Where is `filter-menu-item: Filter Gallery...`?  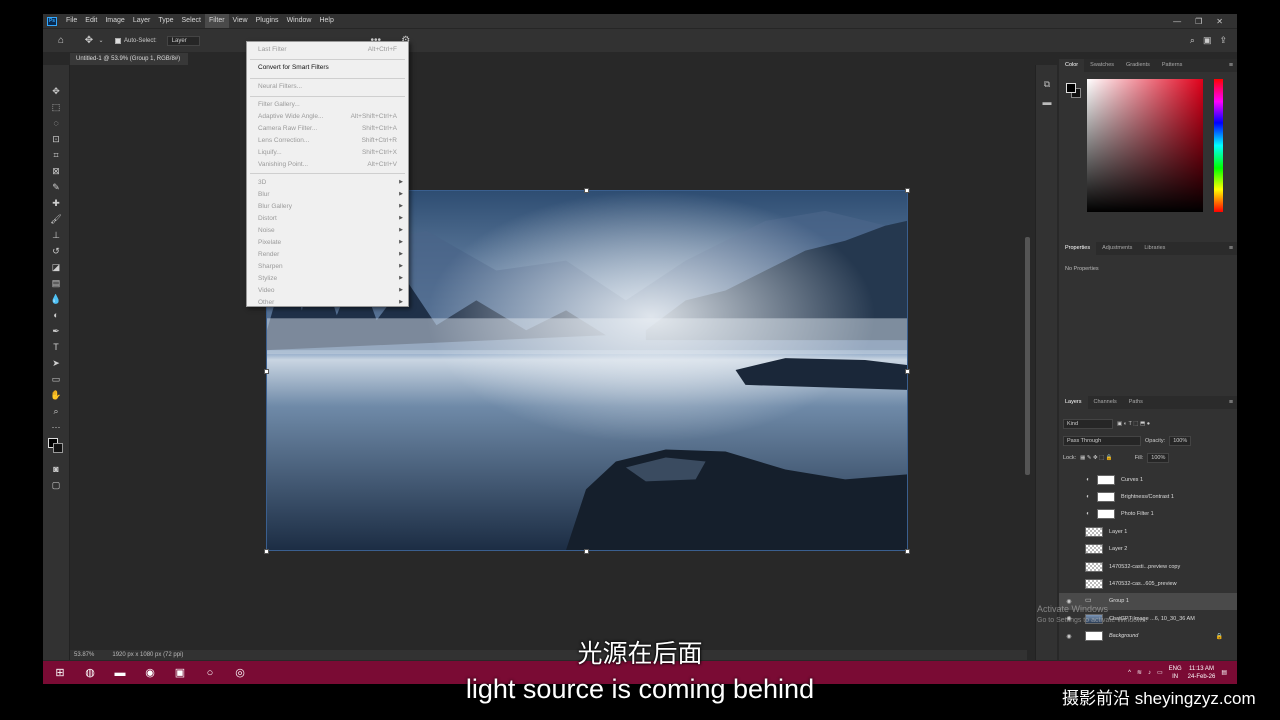
filter-menu-item: Filter Gallery... is located at coordinates (327, 104).